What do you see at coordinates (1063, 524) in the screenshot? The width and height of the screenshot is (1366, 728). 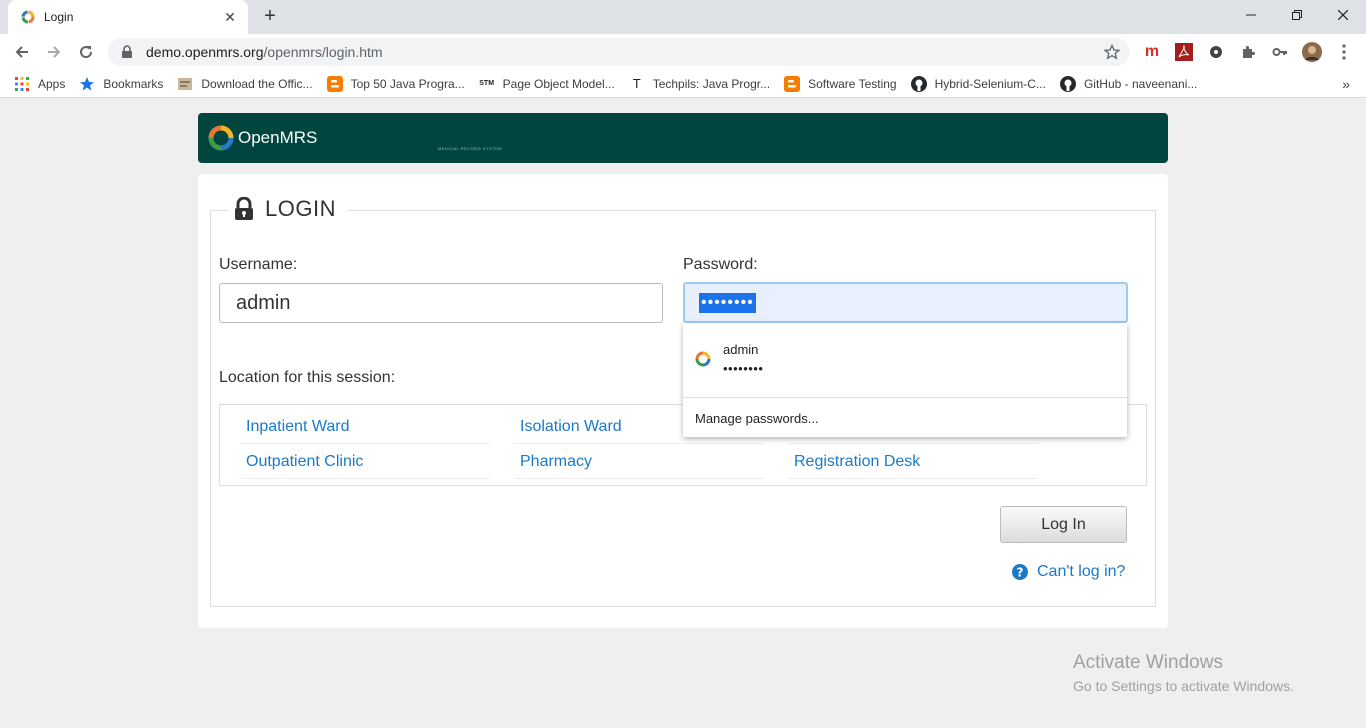 I see `login-button: Log In` at bounding box center [1063, 524].